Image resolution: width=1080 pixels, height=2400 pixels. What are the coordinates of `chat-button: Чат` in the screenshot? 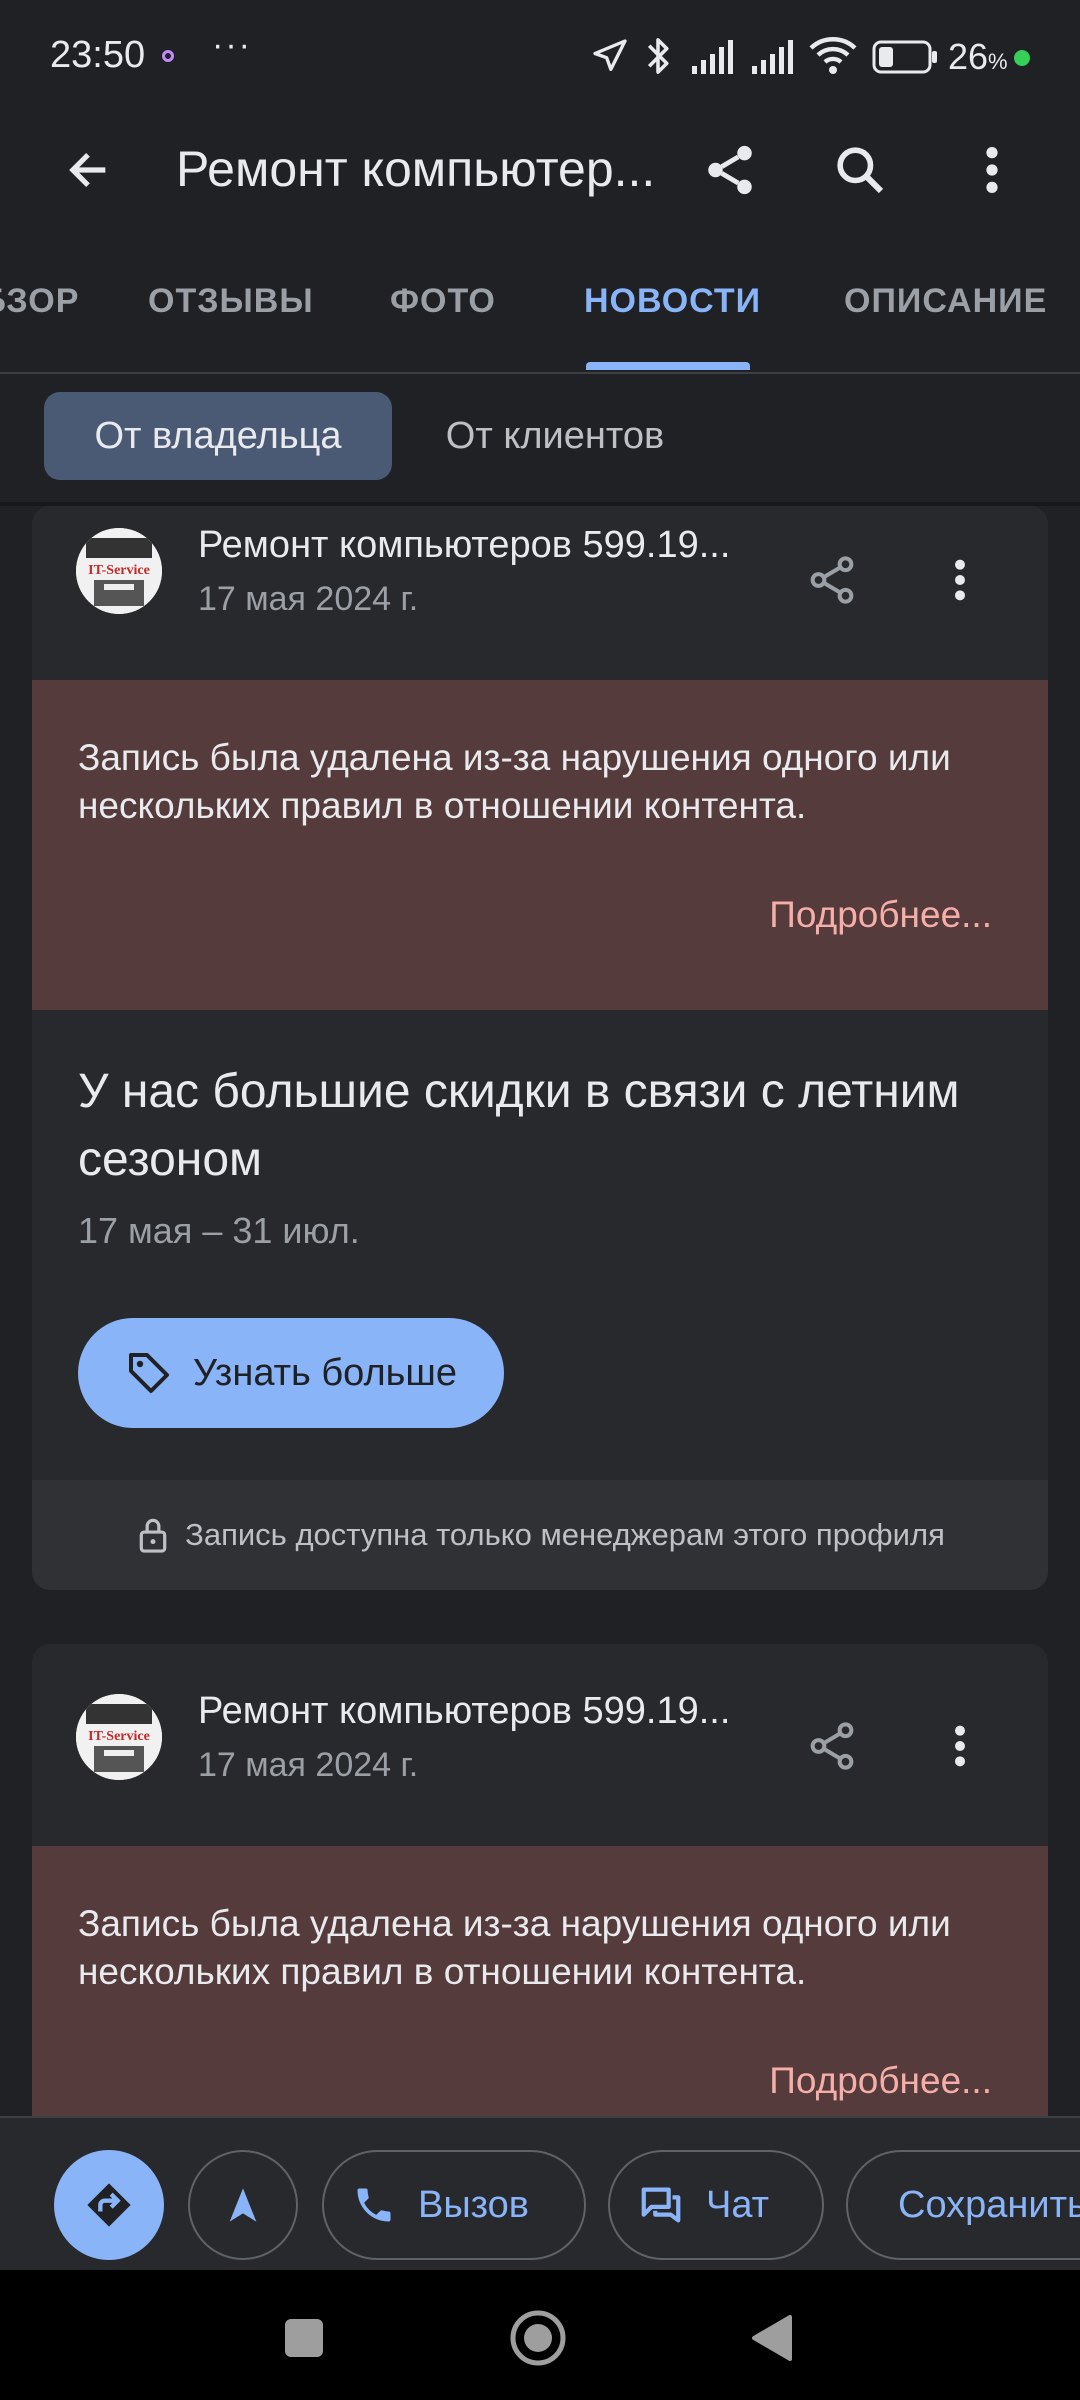 It's located at (716, 2205).